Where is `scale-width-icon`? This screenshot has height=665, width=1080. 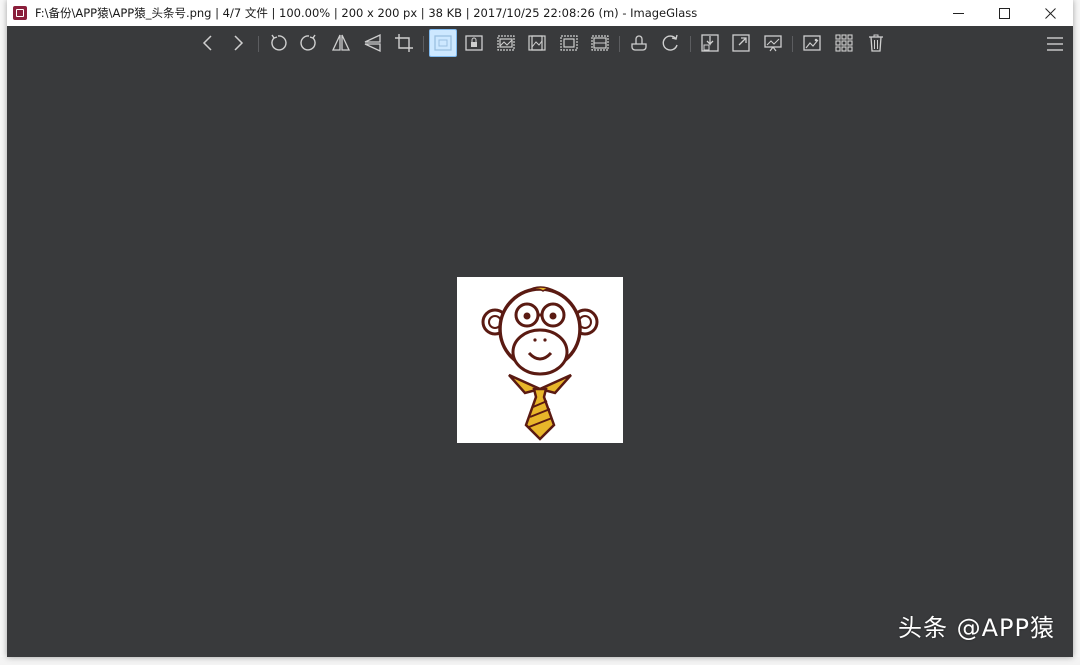
scale-width-icon is located at coordinates (506, 43).